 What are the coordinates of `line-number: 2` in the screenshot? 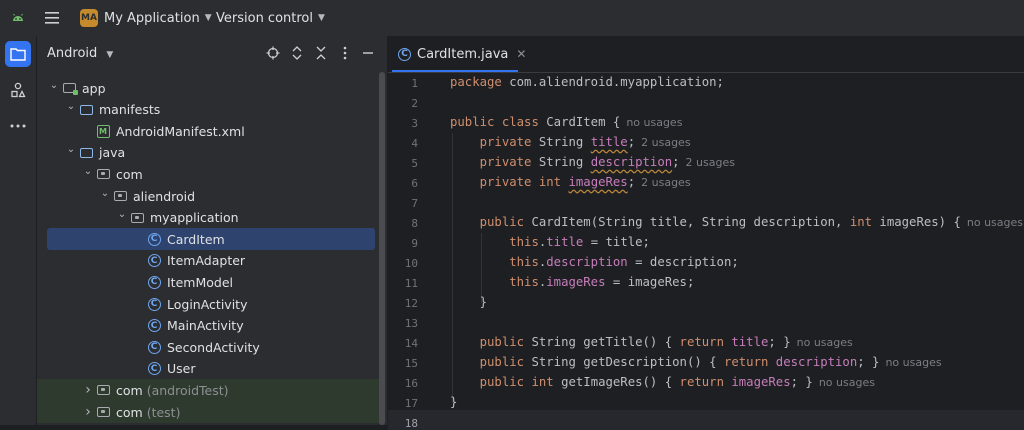 It's located at (403, 103).